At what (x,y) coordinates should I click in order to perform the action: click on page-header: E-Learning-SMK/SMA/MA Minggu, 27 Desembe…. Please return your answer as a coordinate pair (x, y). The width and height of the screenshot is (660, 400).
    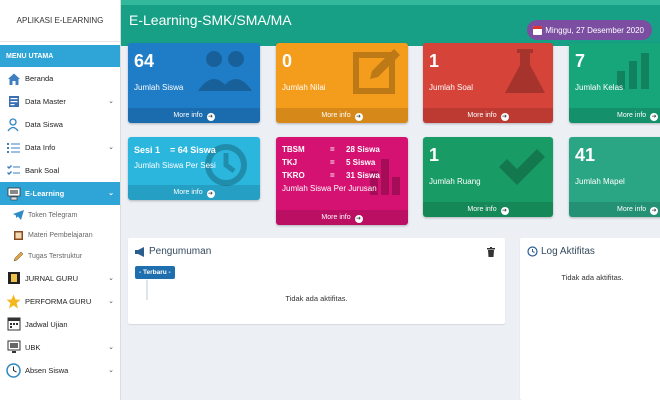
    Looking at the image, I should click on (390, 23).